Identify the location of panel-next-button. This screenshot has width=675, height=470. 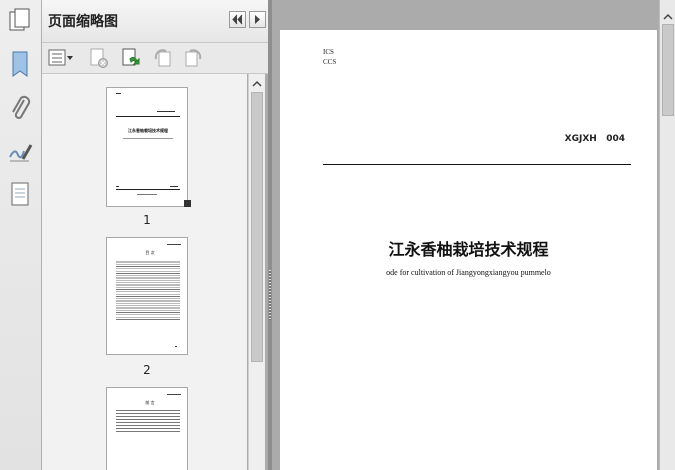
(257, 19).